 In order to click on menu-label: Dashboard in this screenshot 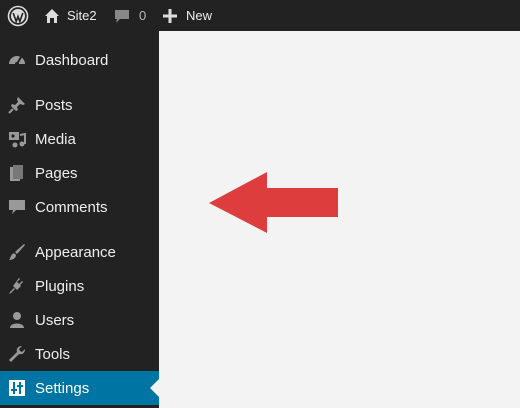, I will do `click(72, 60)`.